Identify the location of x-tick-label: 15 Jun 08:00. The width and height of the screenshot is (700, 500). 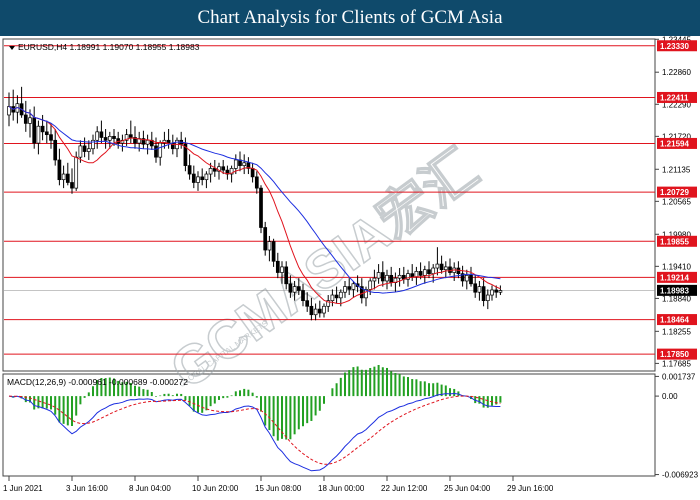
(278, 488).